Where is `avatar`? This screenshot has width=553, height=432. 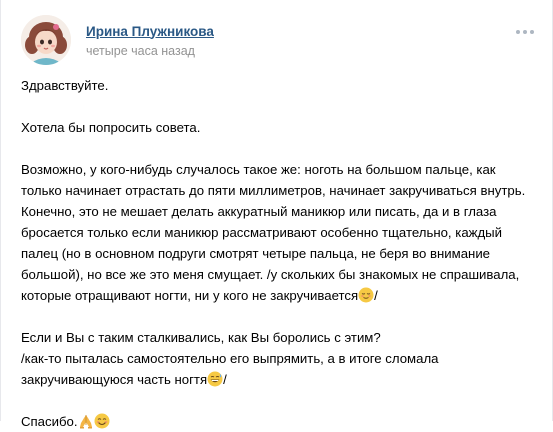 avatar is located at coordinates (46, 40).